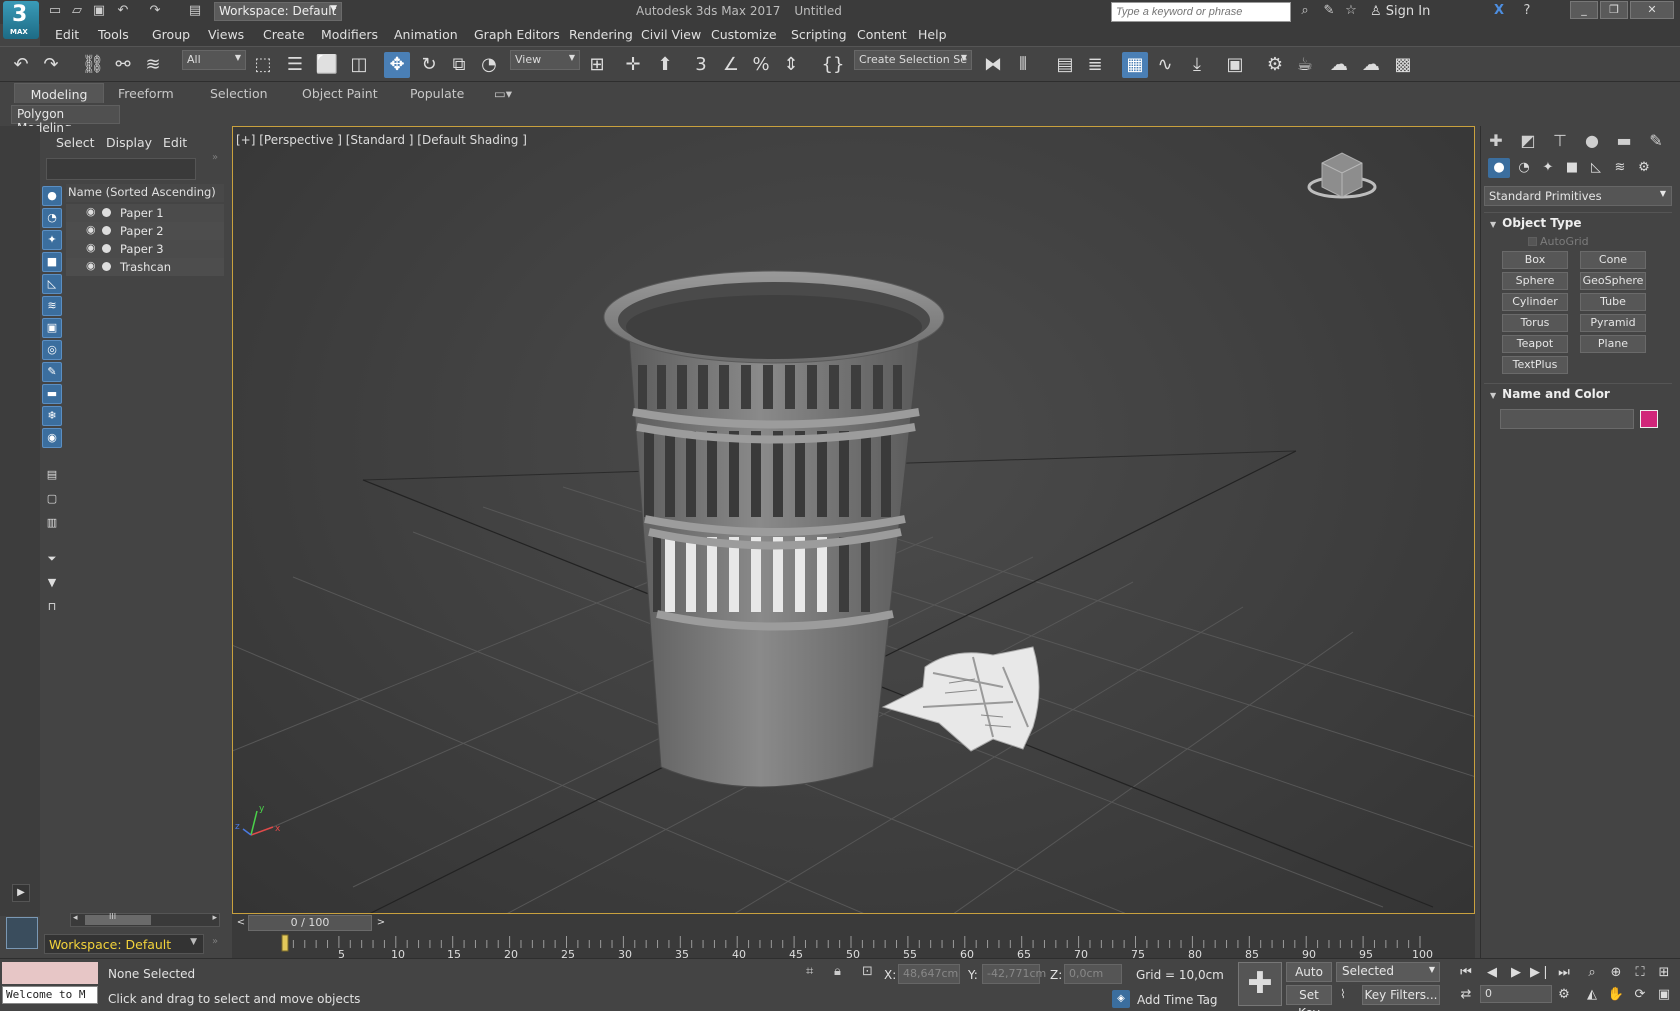 This screenshot has width=1680, height=1011. What do you see at coordinates (837, 971) in the screenshot?
I see `selection-lock-icon: 🔒︎` at bounding box center [837, 971].